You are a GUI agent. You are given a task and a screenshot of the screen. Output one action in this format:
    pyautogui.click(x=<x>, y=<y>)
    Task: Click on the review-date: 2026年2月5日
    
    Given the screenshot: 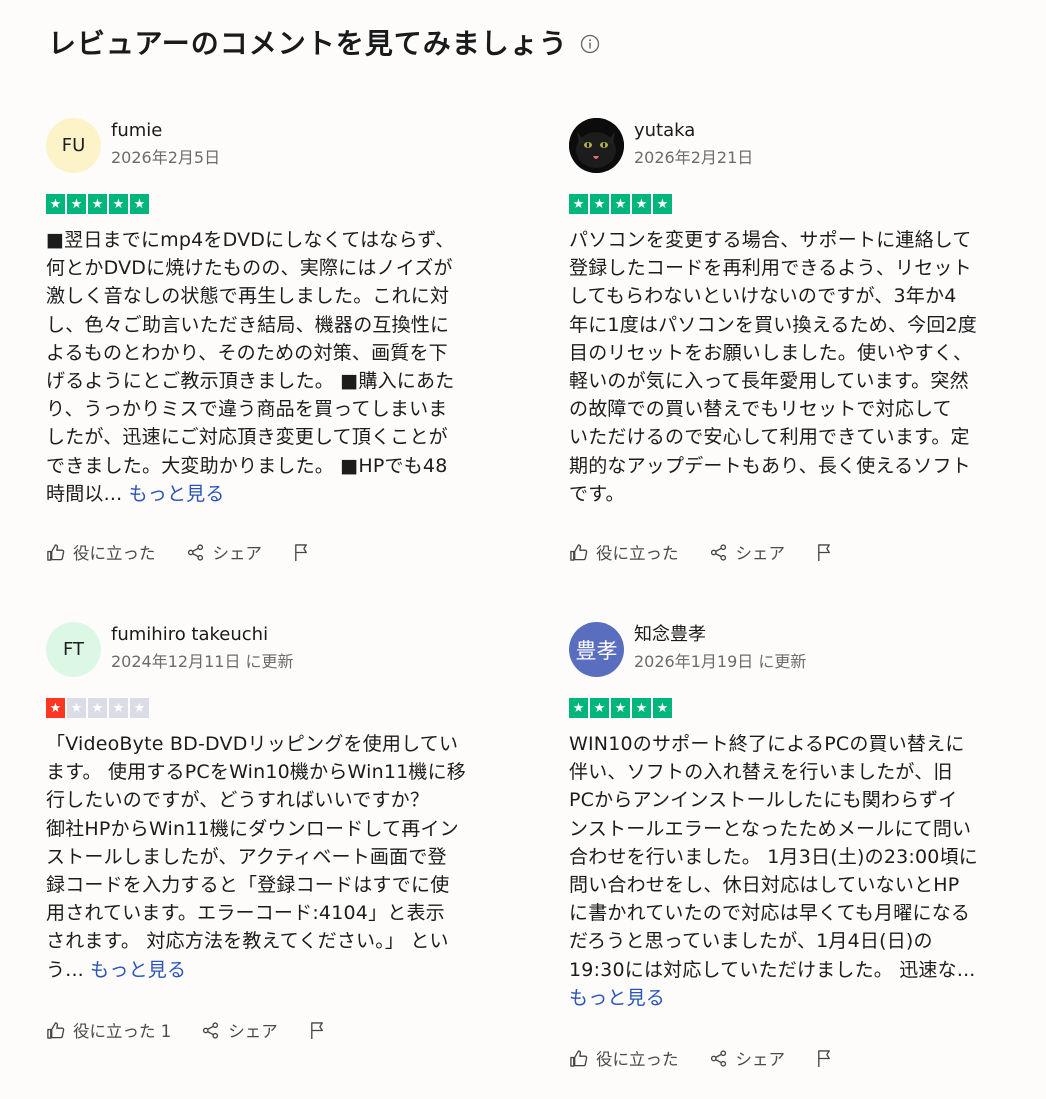 What is the action you would take?
    pyautogui.click(x=166, y=157)
    